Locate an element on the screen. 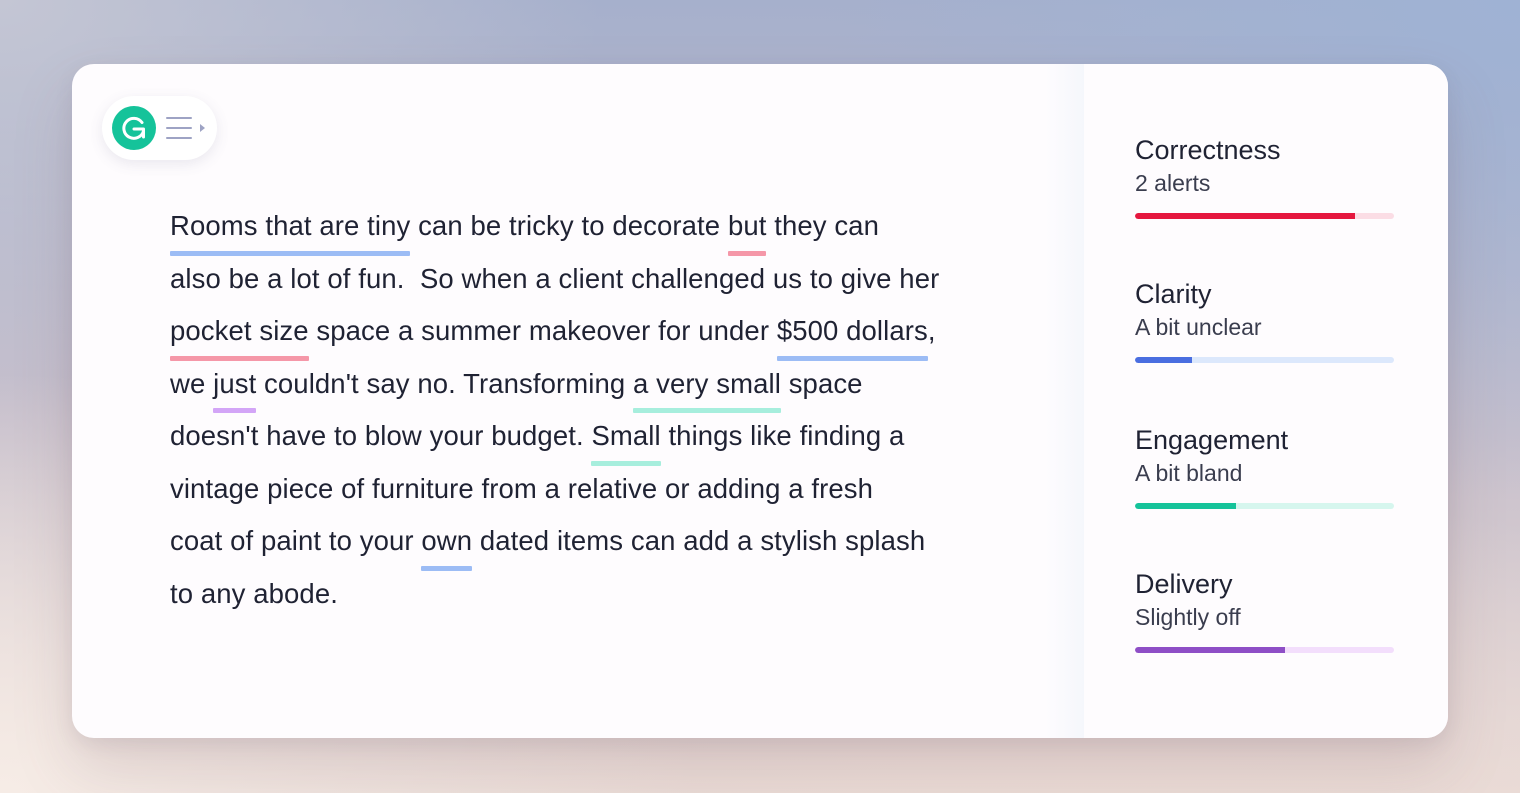  text-segment: space is located at coordinates (821, 383).